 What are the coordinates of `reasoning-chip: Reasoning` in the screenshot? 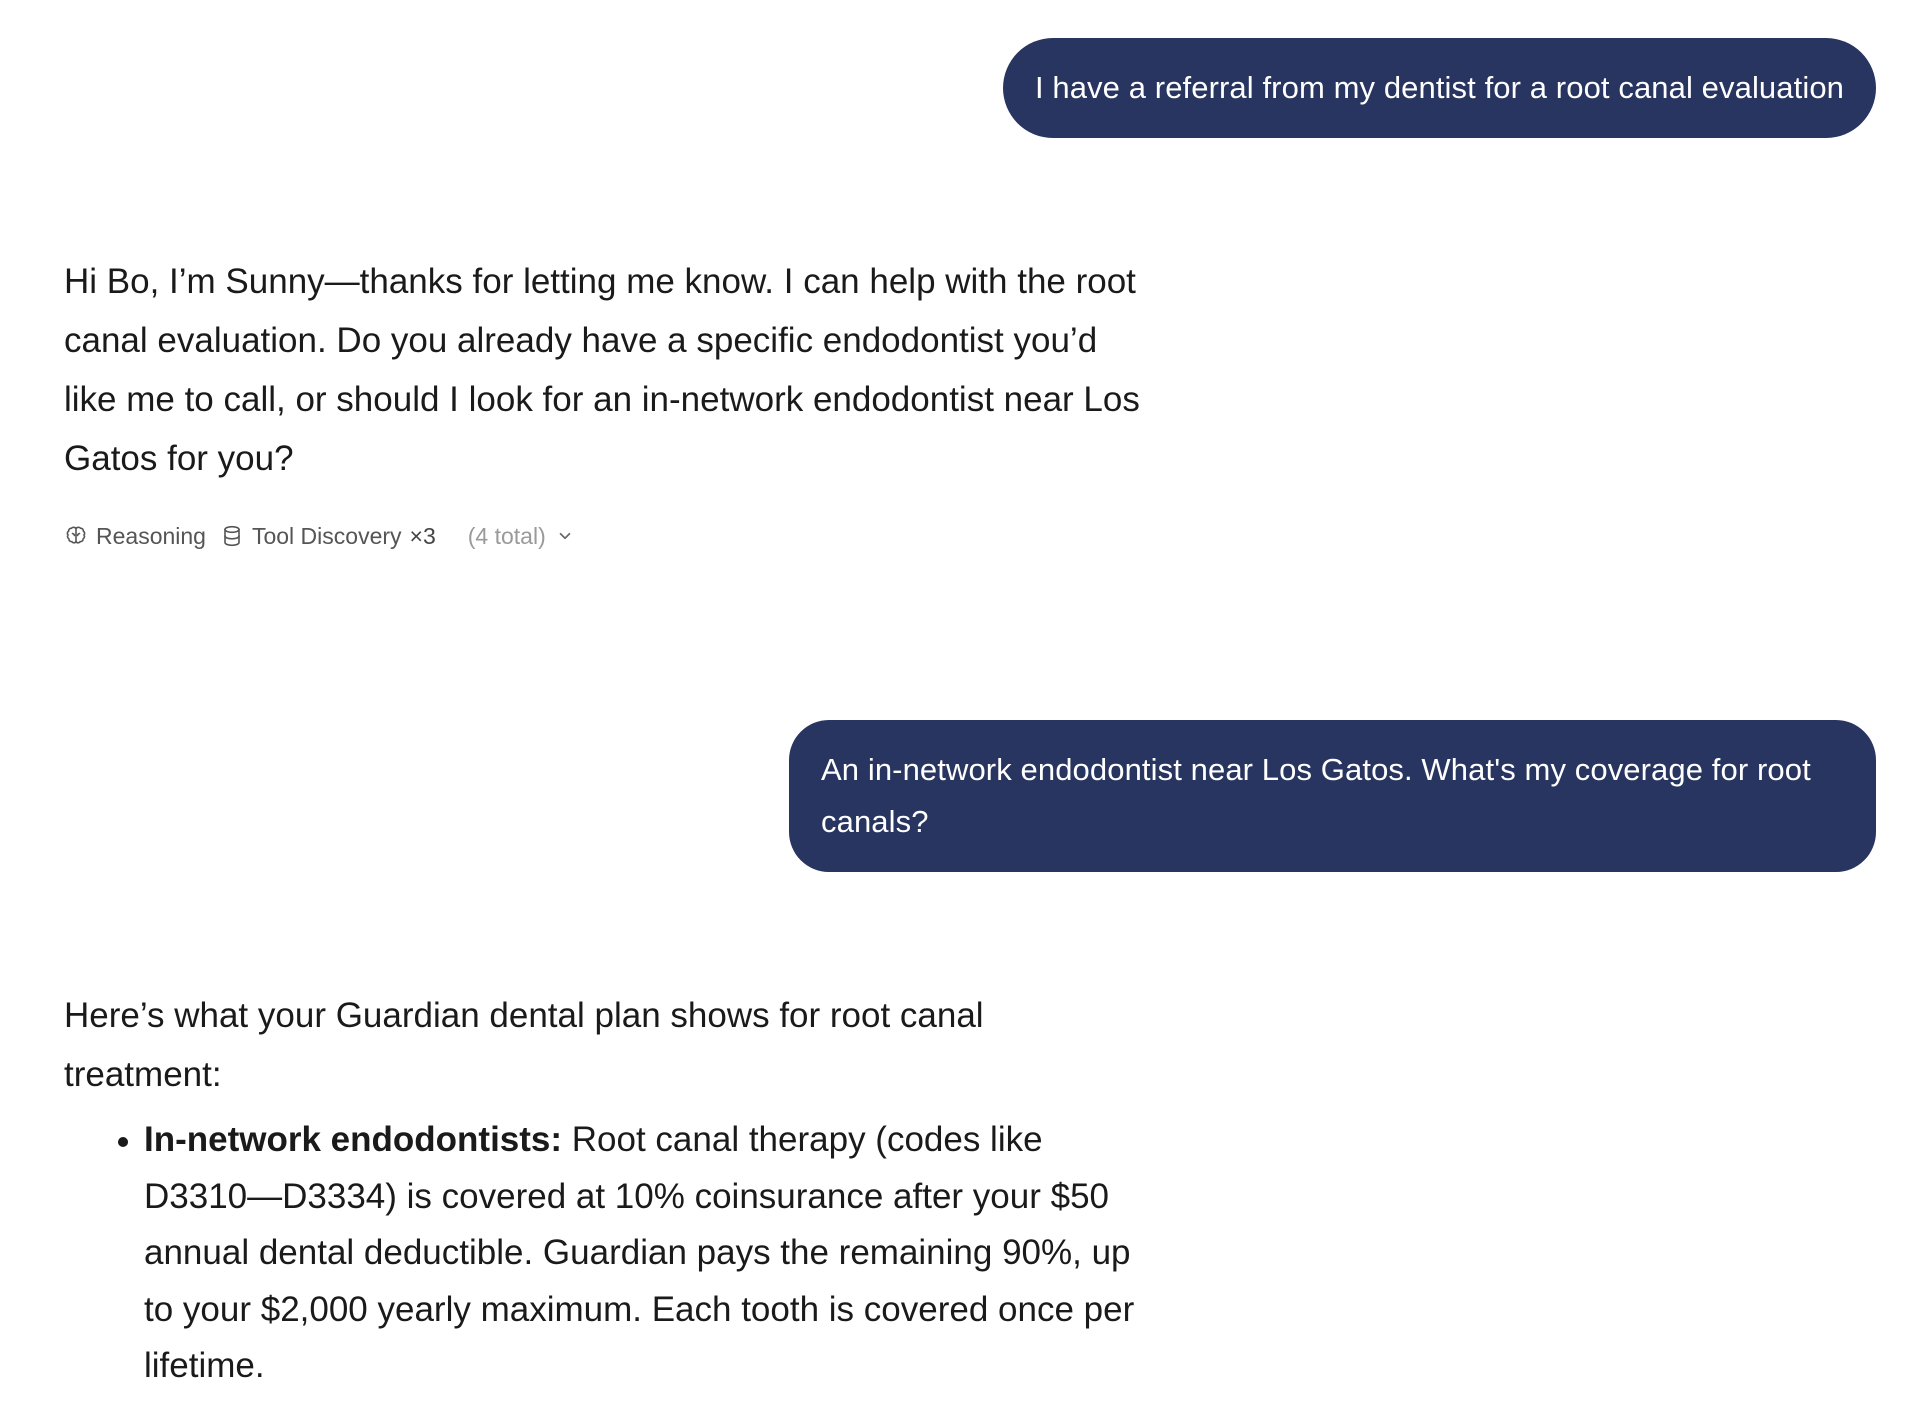 It's located at (135, 536).